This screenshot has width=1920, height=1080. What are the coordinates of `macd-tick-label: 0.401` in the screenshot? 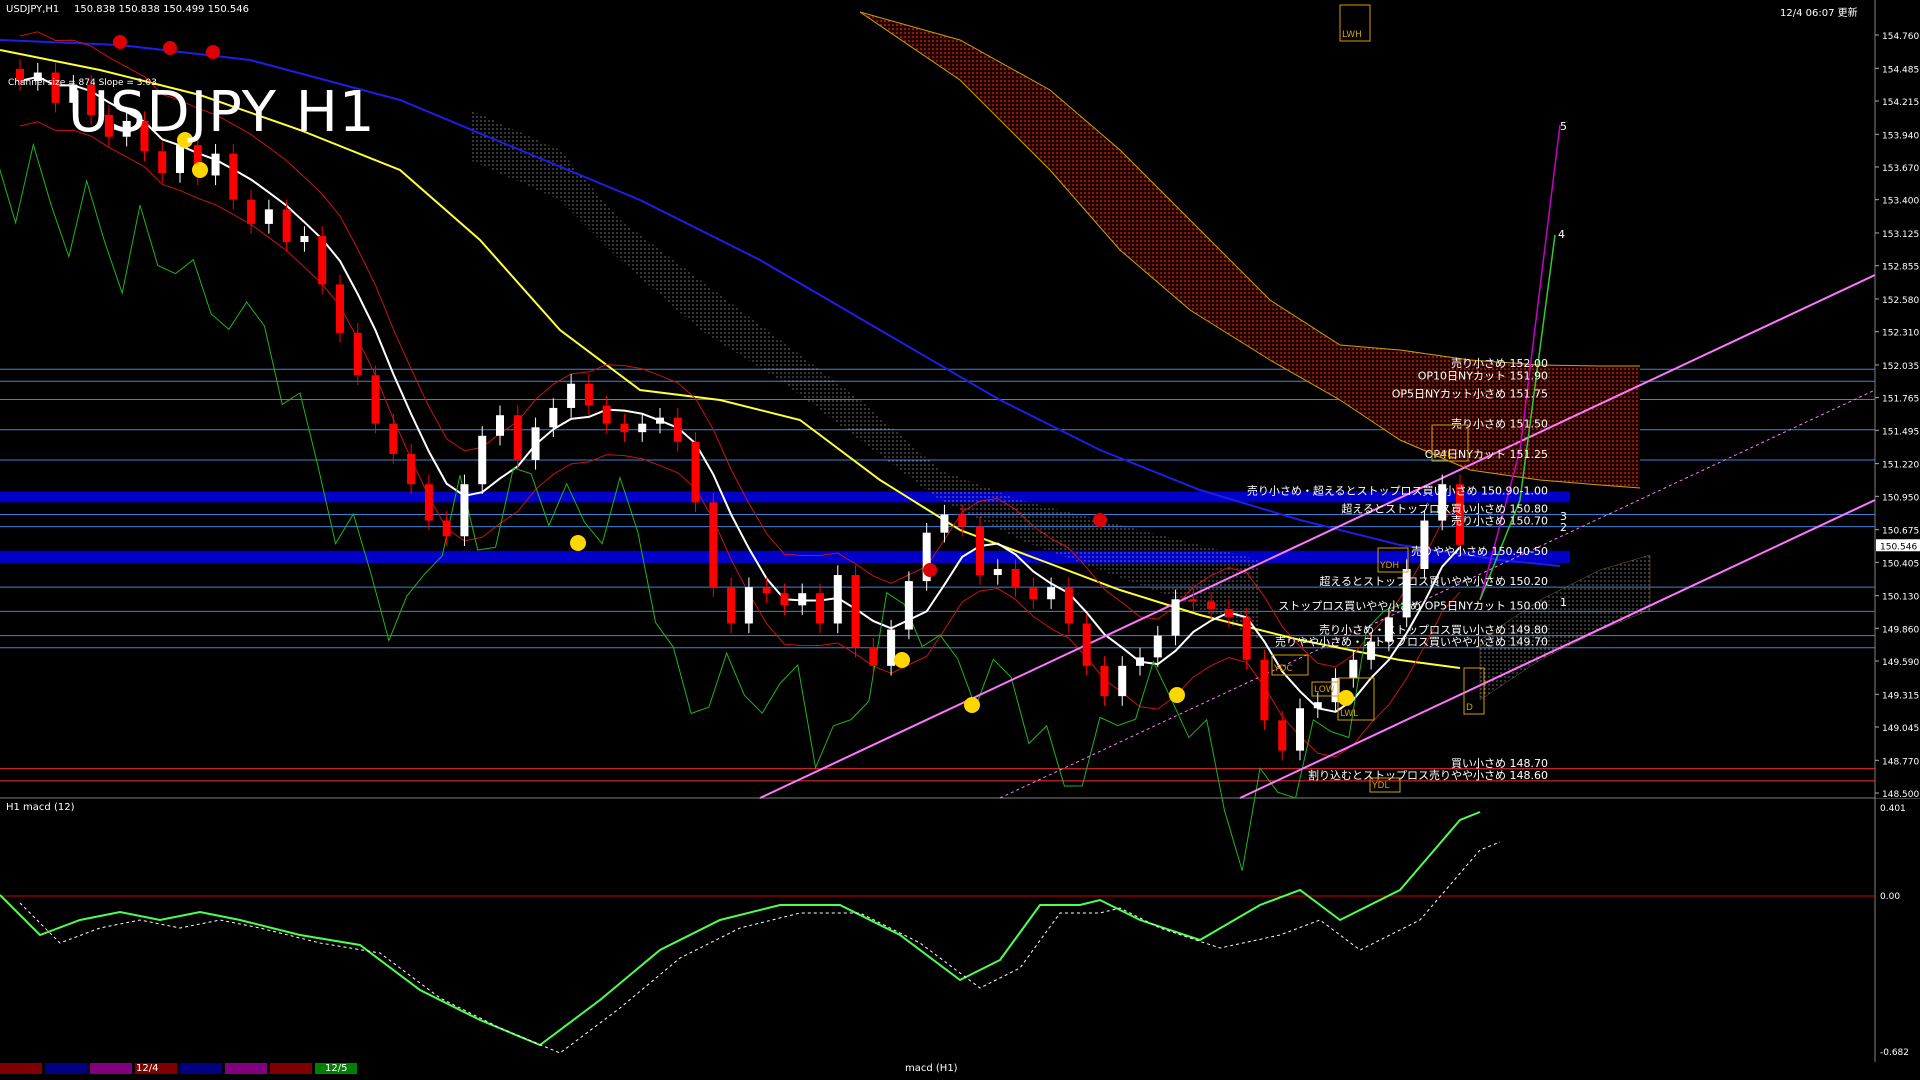 It's located at (1893, 809).